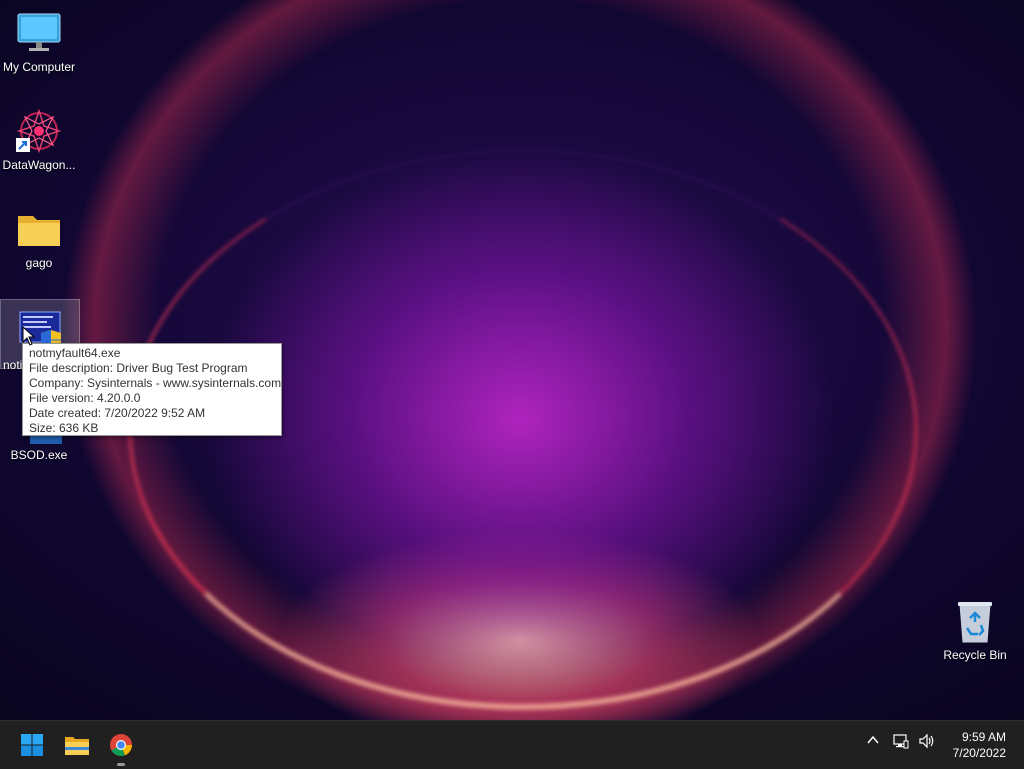  Describe the element at coordinates (117, 413) in the screenshot. I see `tooltip-date-created: Date created: 7/20/2022 9:52 AM` at that location.